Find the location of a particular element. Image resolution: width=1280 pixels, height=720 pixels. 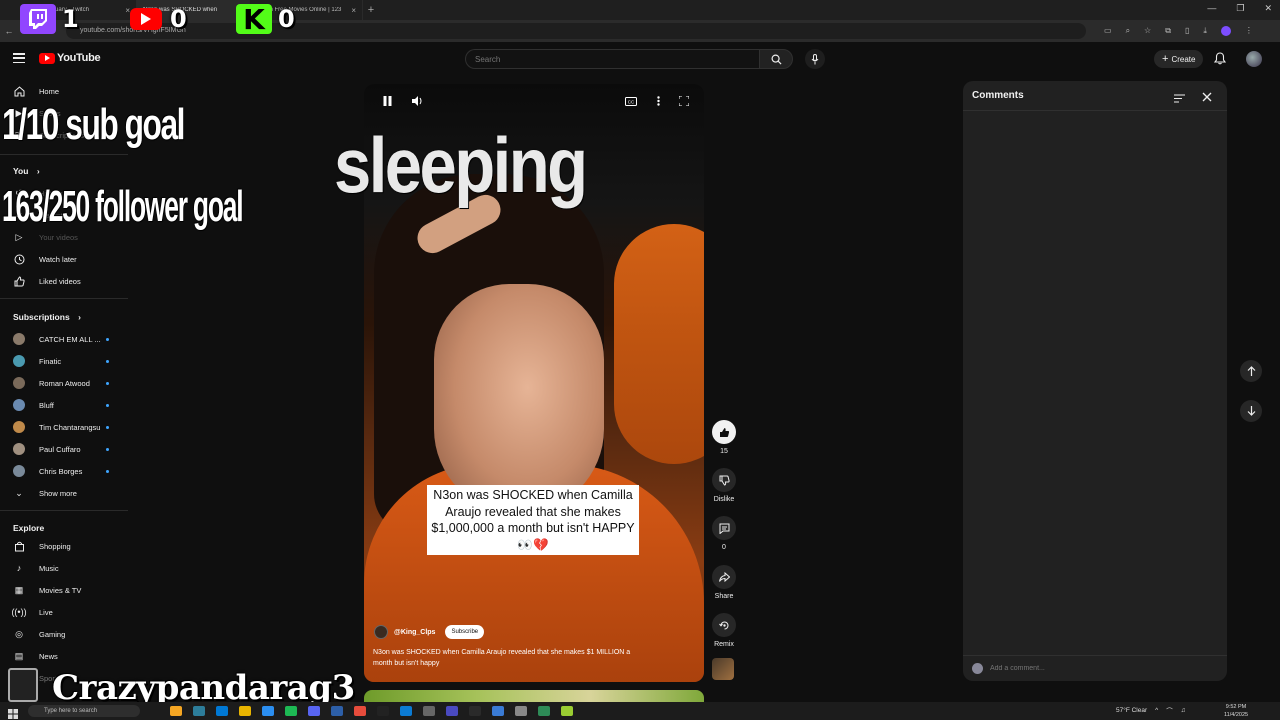

dislike-button is located at coordinates (724, 480).